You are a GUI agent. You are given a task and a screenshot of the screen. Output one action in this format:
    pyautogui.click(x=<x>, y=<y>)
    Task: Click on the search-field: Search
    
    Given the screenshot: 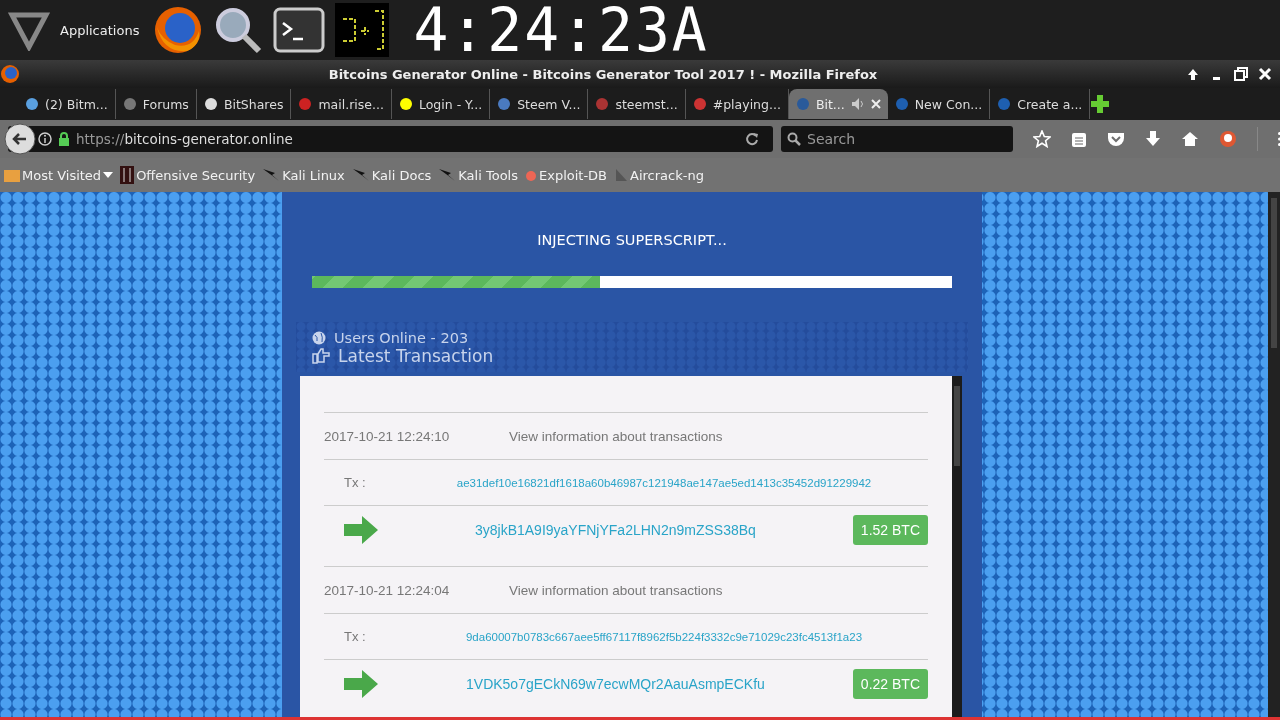 What is the action you would take?
    pyautogui.click(x=897, y=139)
    